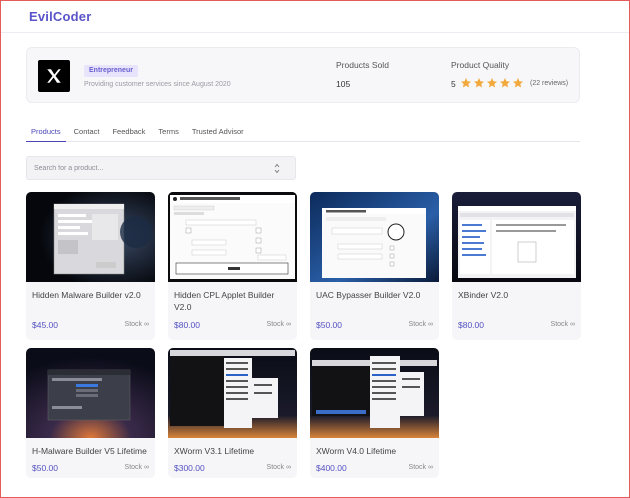 Image resolution: width=630 pixels, height=498 pixels. What do you see at coordinates (549, 83) in the screenshot?
I see `reviews-count: (22 reviews)` at bounding box center [549, 83].